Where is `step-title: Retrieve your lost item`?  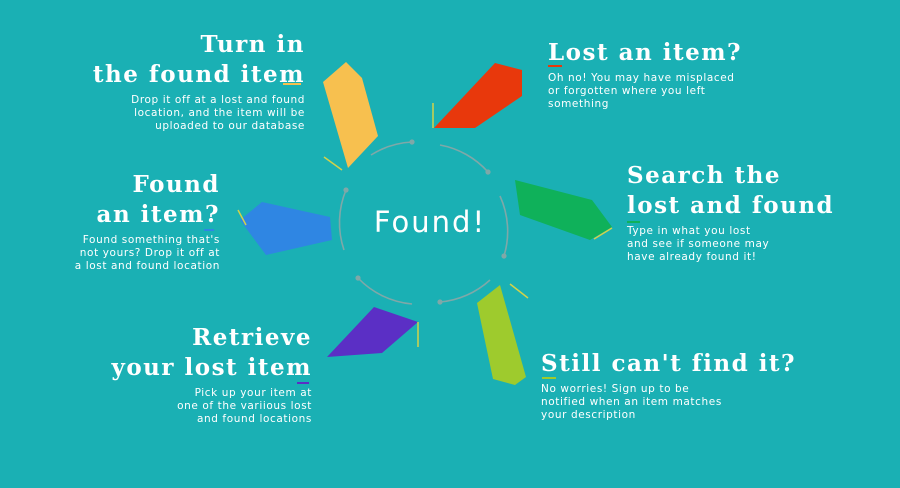 step-title: Retrieve your lost item is located at coordinates (211, 353).